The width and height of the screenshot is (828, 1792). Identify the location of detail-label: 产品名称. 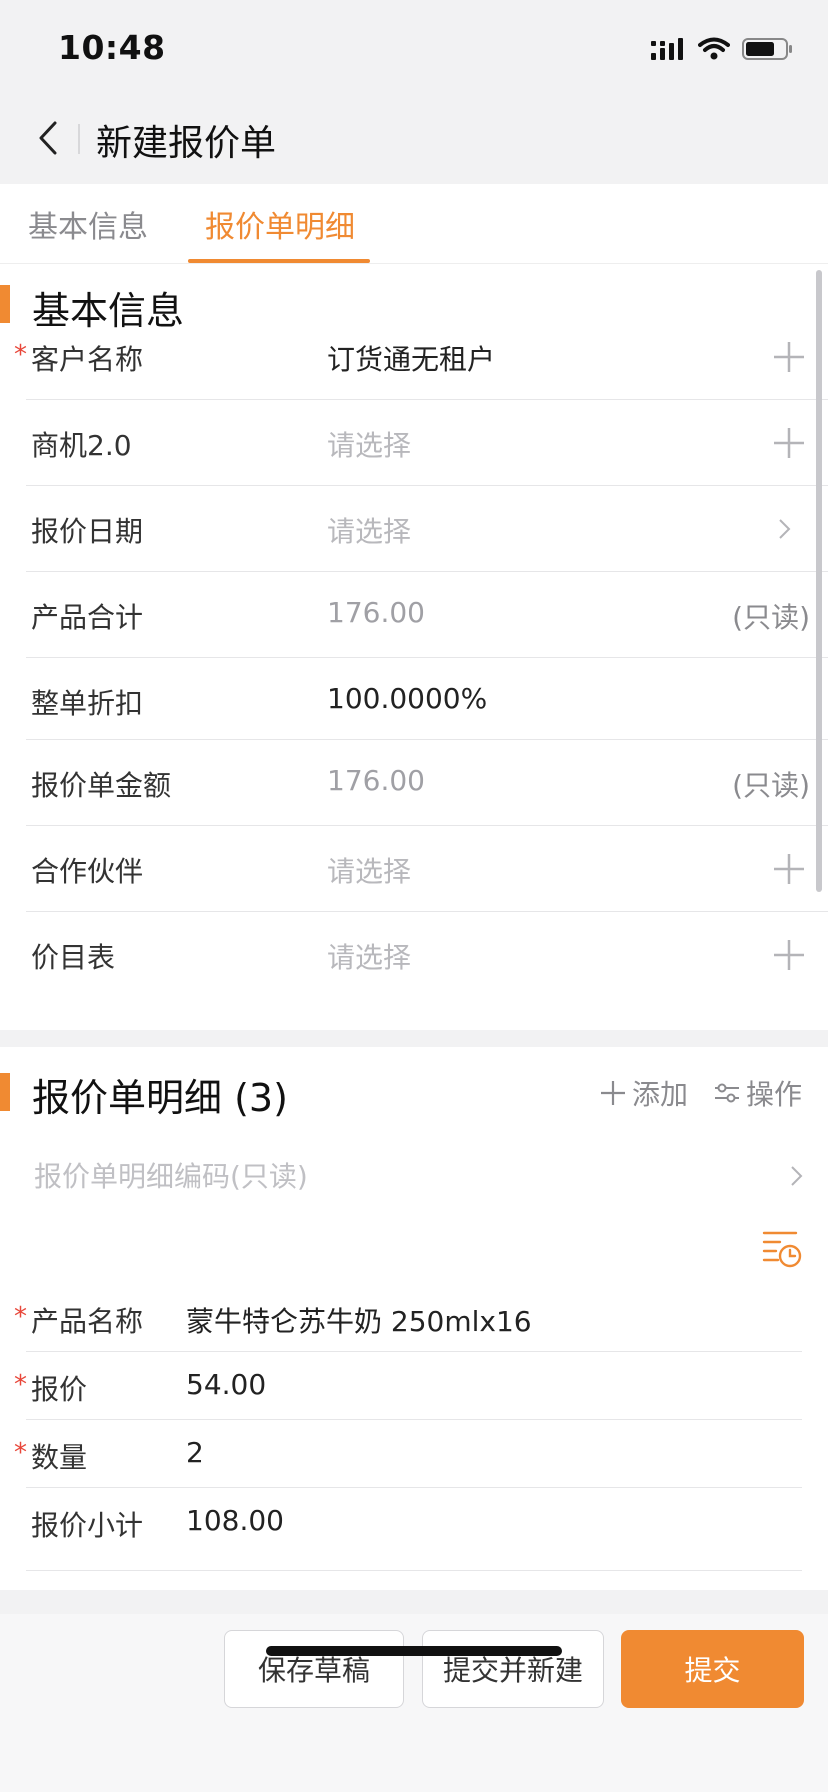
(87, 1321).